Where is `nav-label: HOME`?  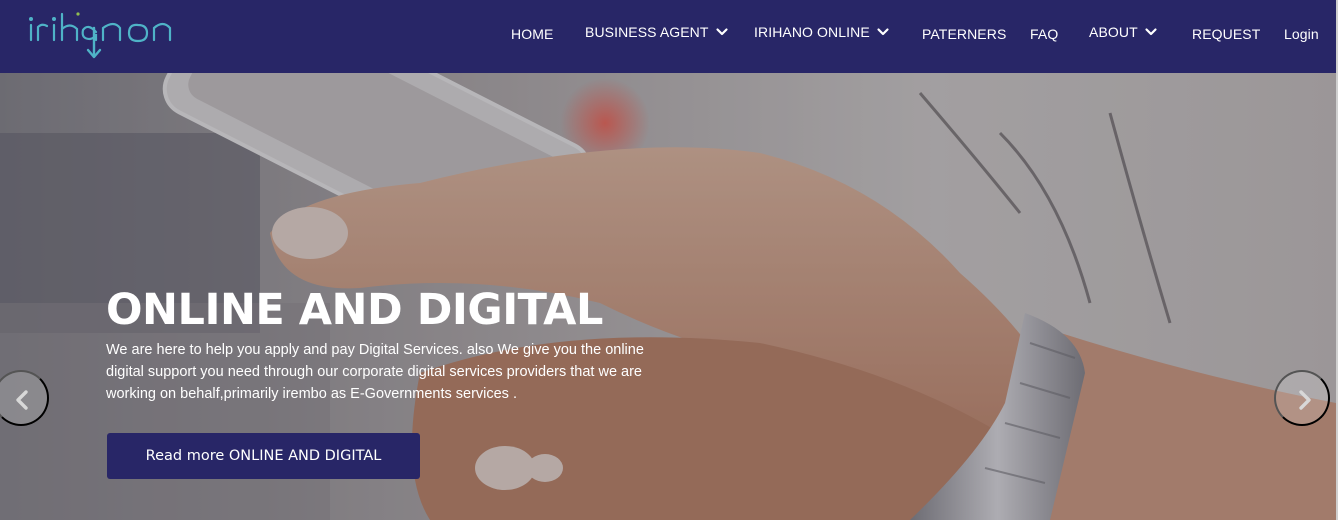 nav-label: HOME is located at coordinates (532, 34).